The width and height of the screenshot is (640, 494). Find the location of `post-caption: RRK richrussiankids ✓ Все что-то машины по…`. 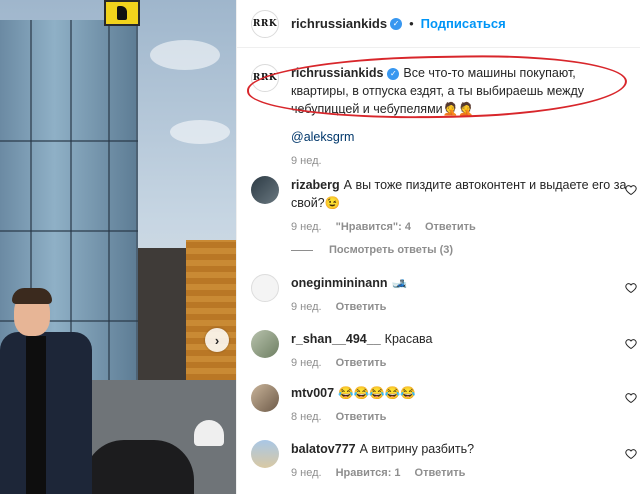

post-caption: RRK richrussiankids ✓ Все что-то машины по… is located at coordinates (441, 117).